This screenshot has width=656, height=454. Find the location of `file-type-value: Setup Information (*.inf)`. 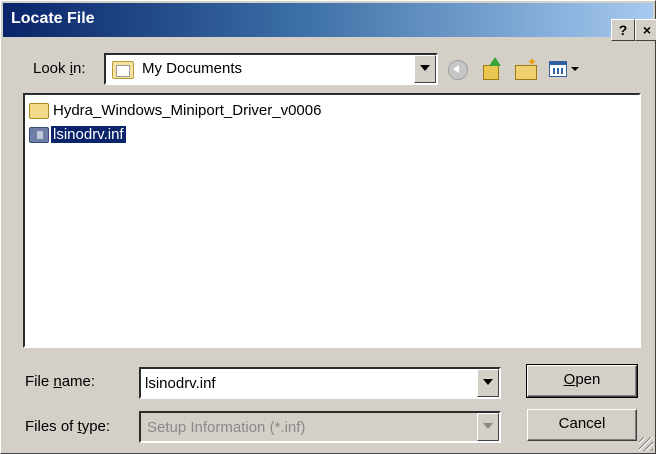

file-type-value: Setup Information (*.inf) is located at coordinates (226, 427).